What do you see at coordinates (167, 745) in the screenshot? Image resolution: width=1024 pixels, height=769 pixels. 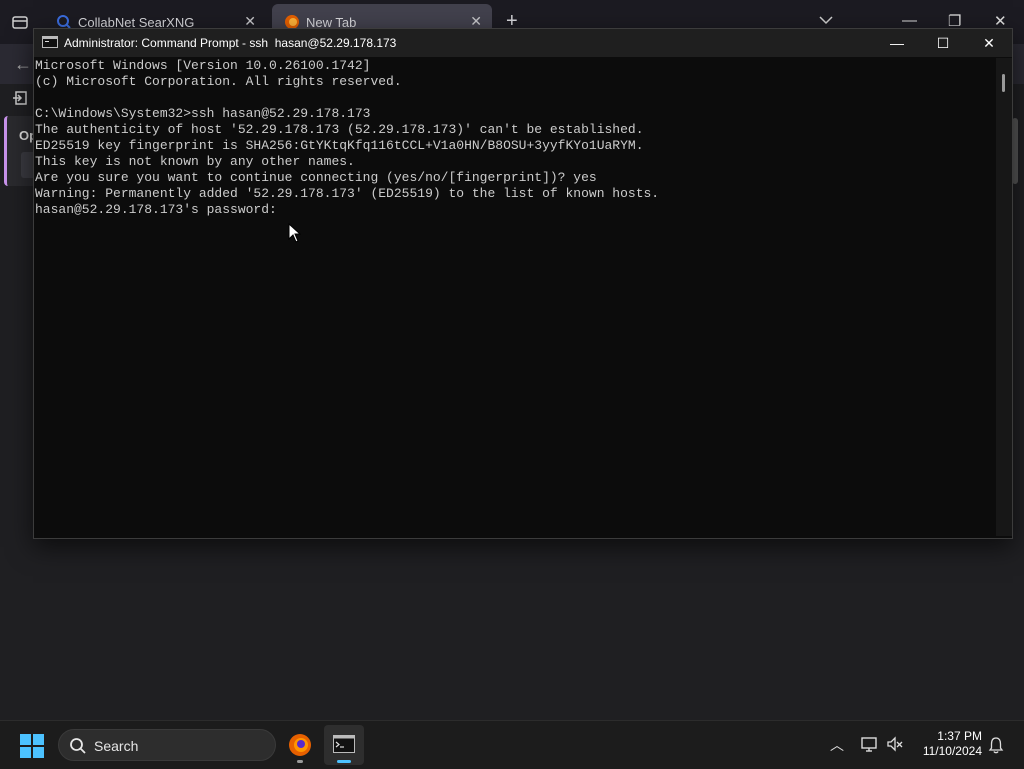 I see `taskbar-search: Search` at bounding box center [167, 745].